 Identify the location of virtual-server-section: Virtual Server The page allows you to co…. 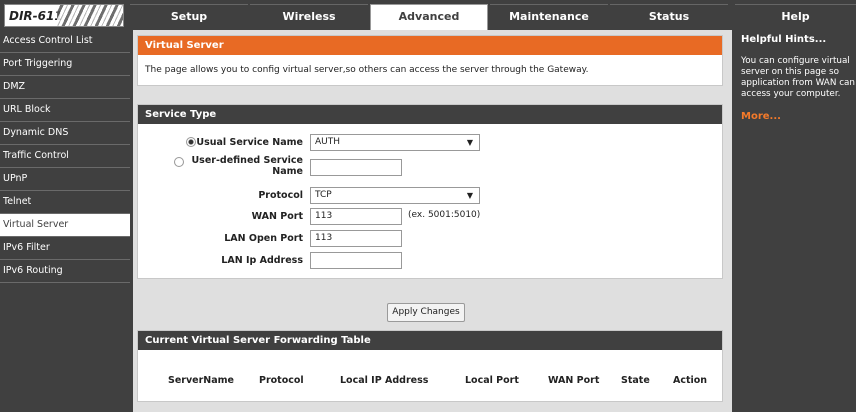
(430, 60).